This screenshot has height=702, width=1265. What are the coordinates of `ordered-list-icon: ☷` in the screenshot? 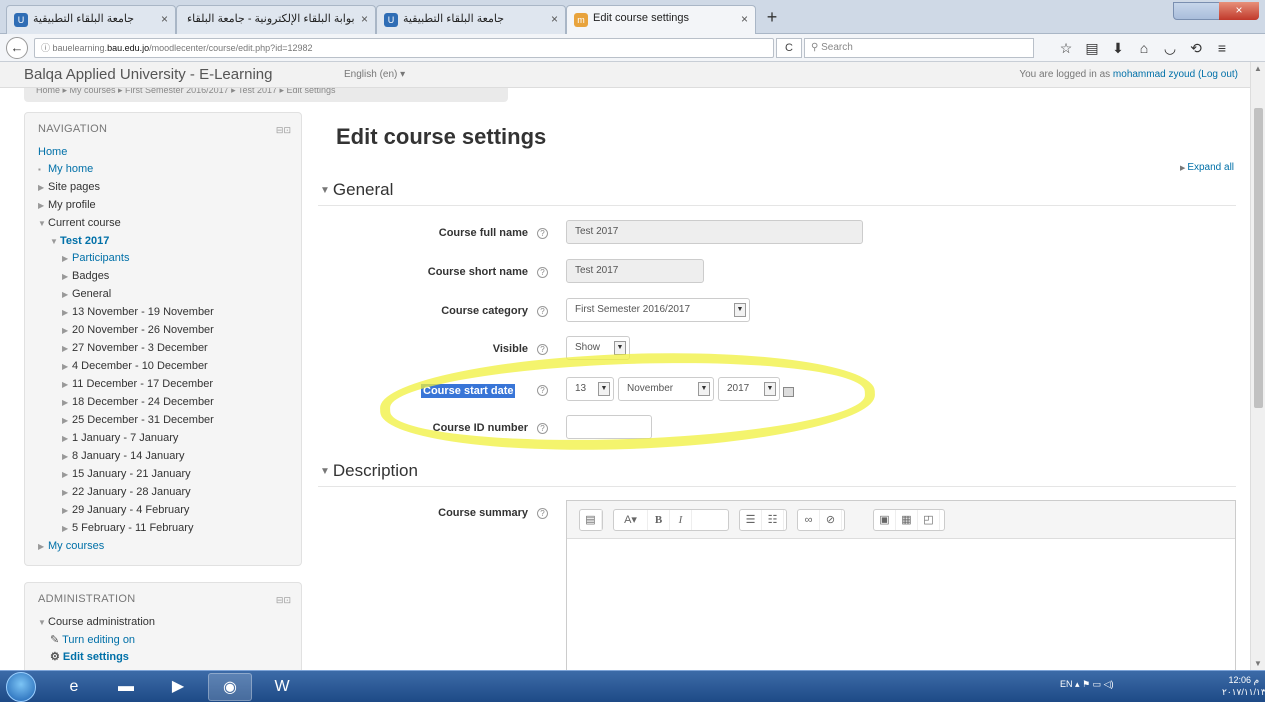 It's located at (773, 520).